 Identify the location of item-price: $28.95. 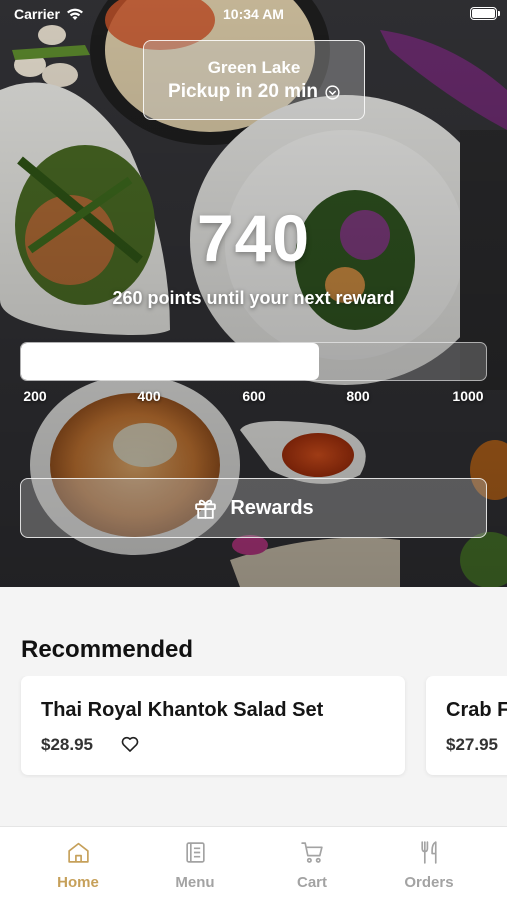
(67, 744).